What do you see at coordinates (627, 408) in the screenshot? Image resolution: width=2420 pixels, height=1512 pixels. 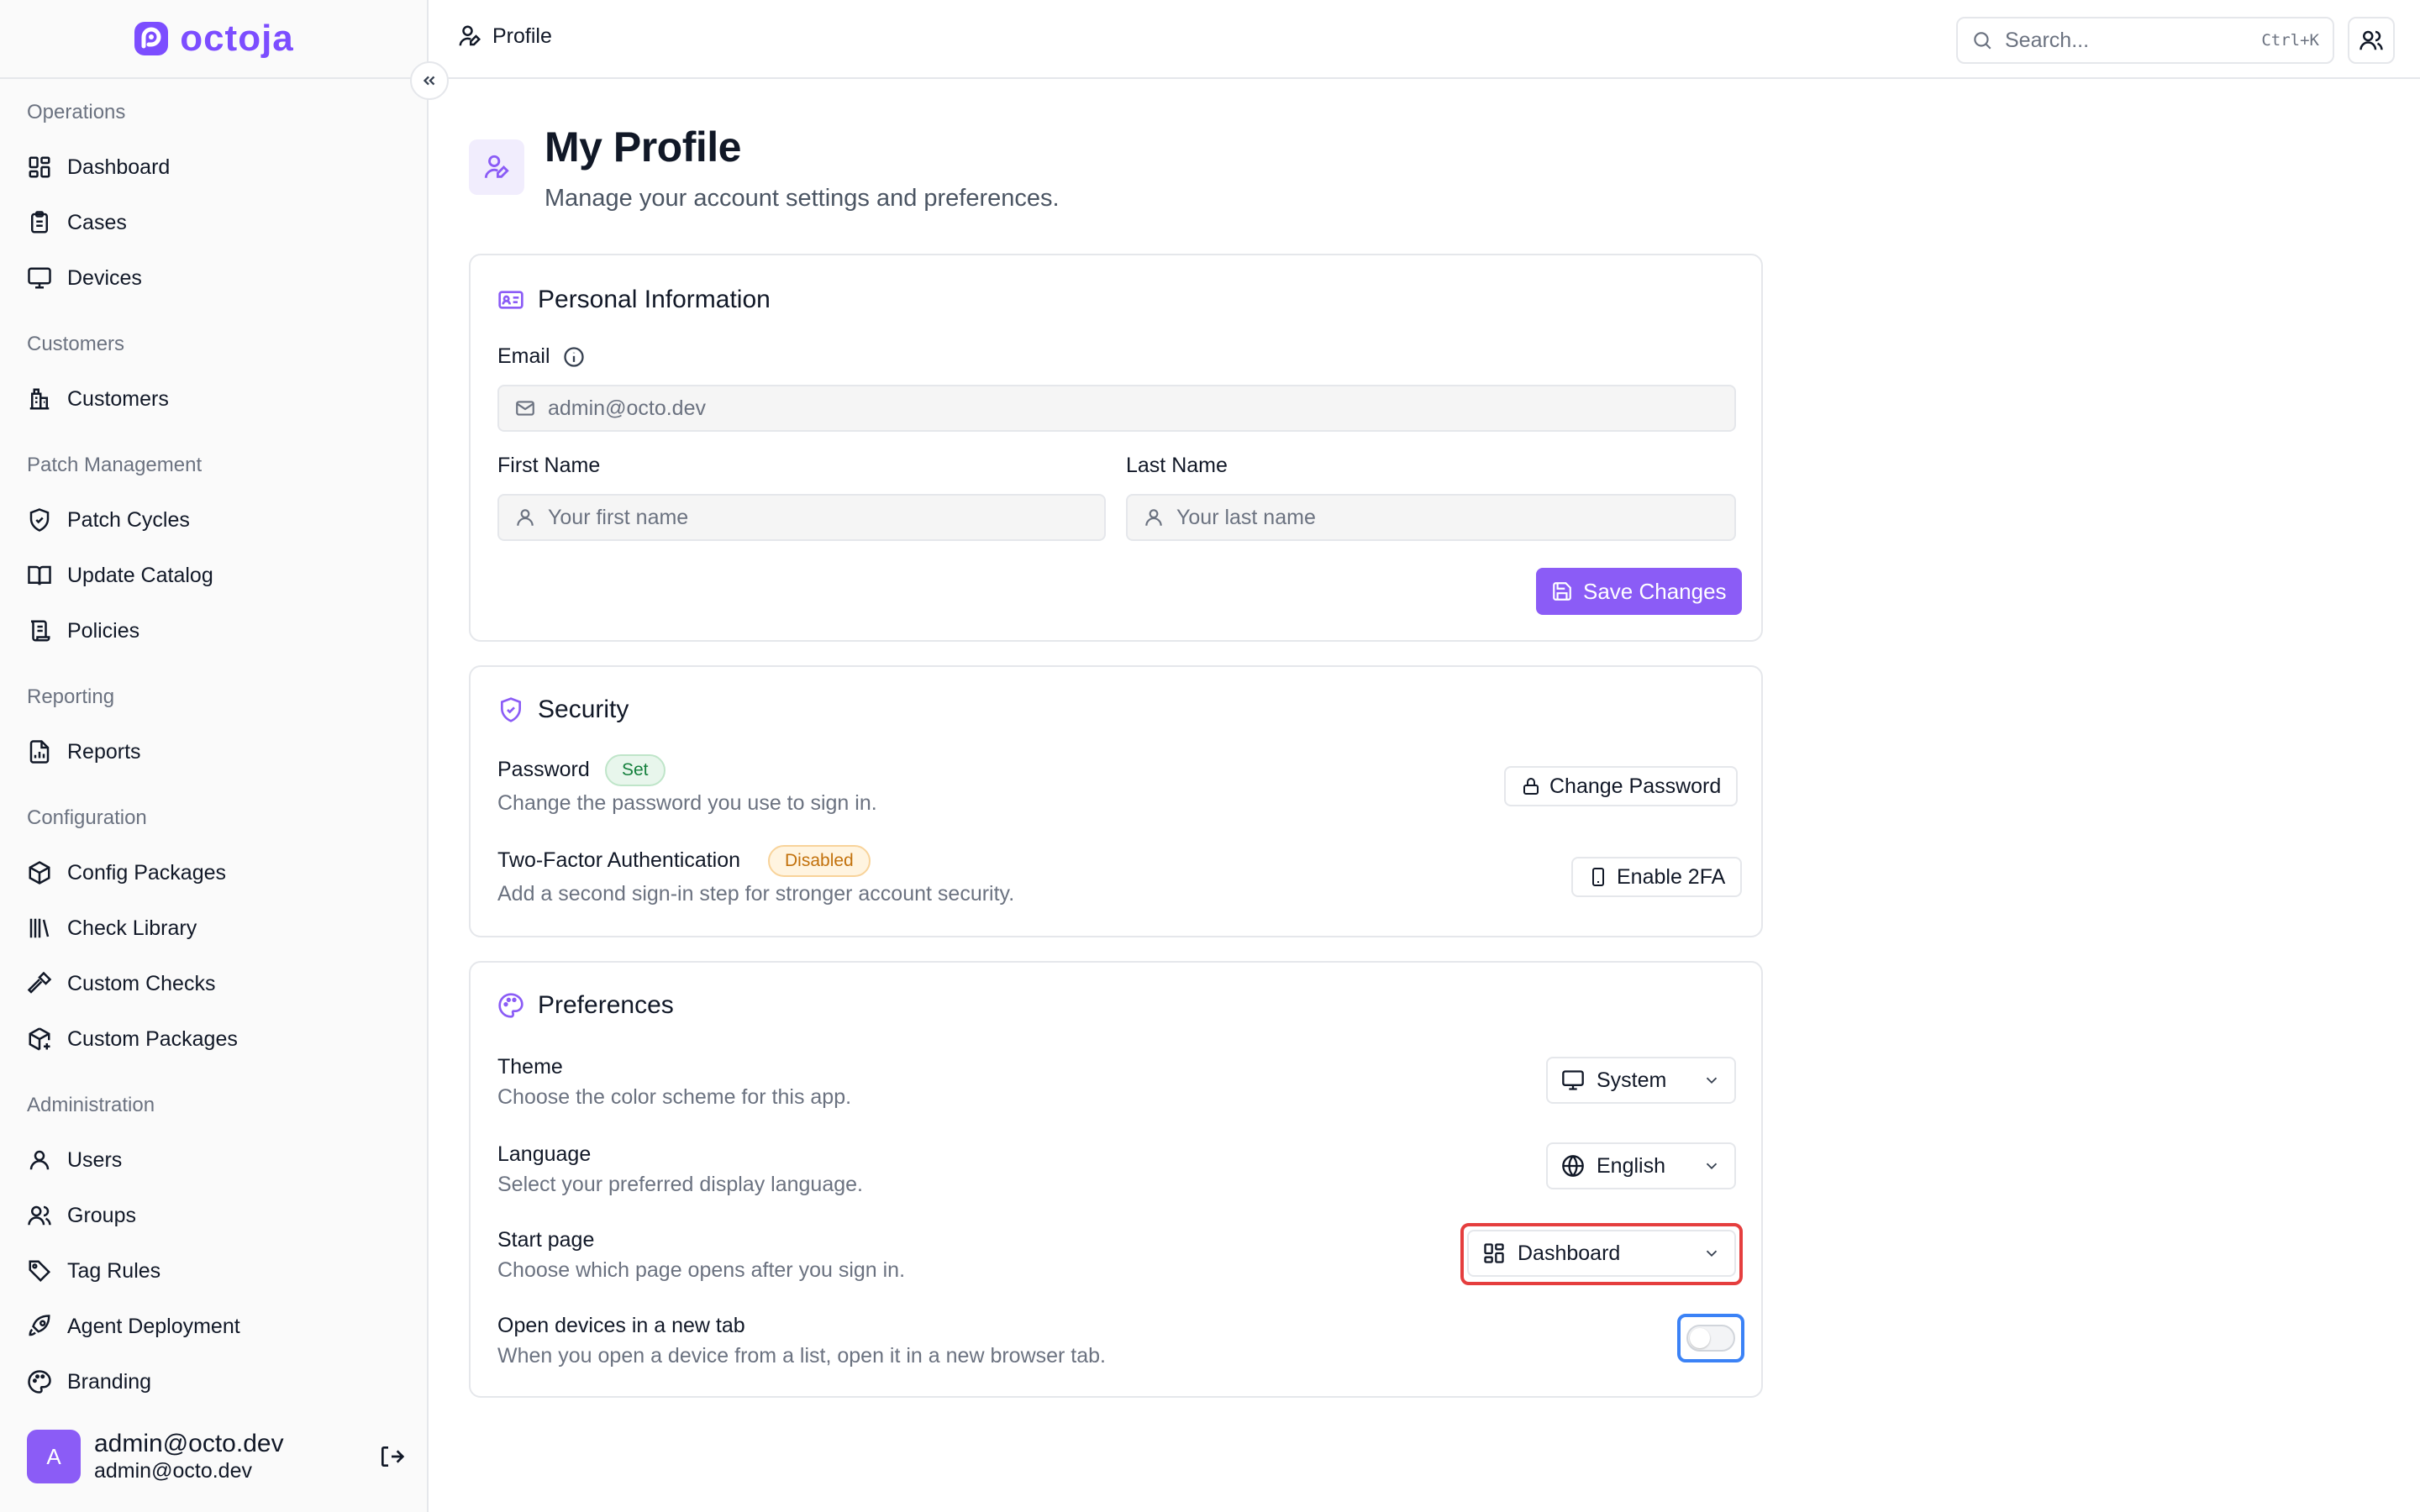 I see `email-value: admin@octo.dev` at bounding box center [627, 408].